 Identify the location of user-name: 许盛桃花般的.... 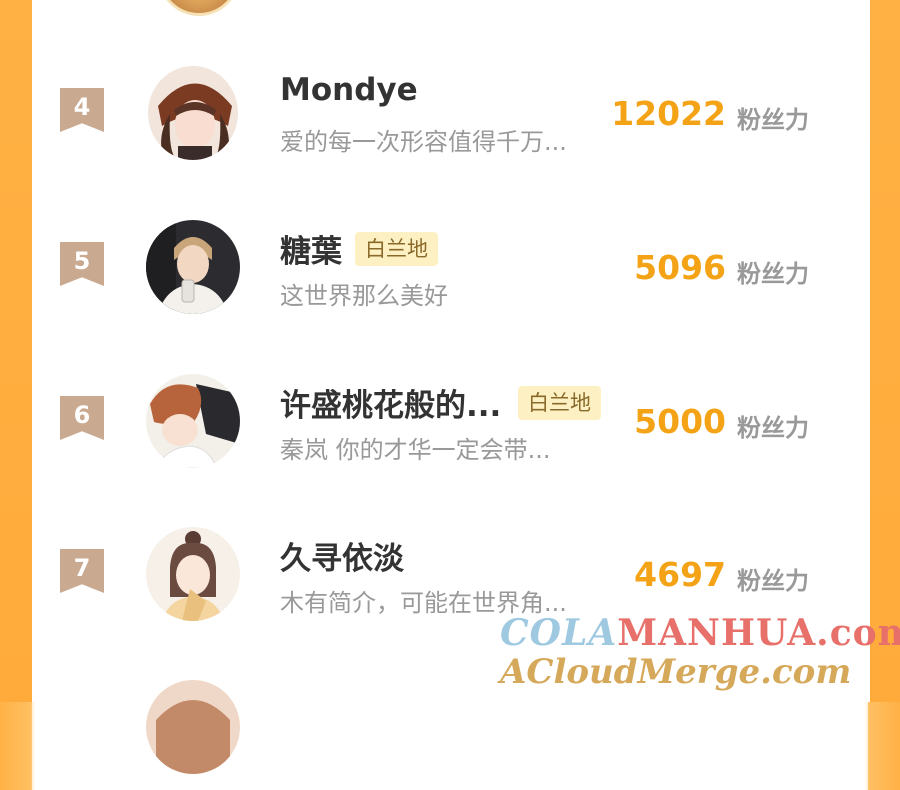
(390, 402).